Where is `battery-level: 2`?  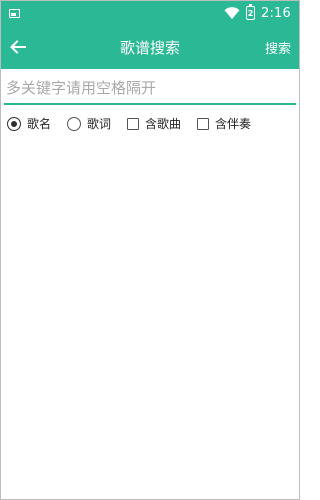 battery-level: 2 is located at coordinates (250, 13).